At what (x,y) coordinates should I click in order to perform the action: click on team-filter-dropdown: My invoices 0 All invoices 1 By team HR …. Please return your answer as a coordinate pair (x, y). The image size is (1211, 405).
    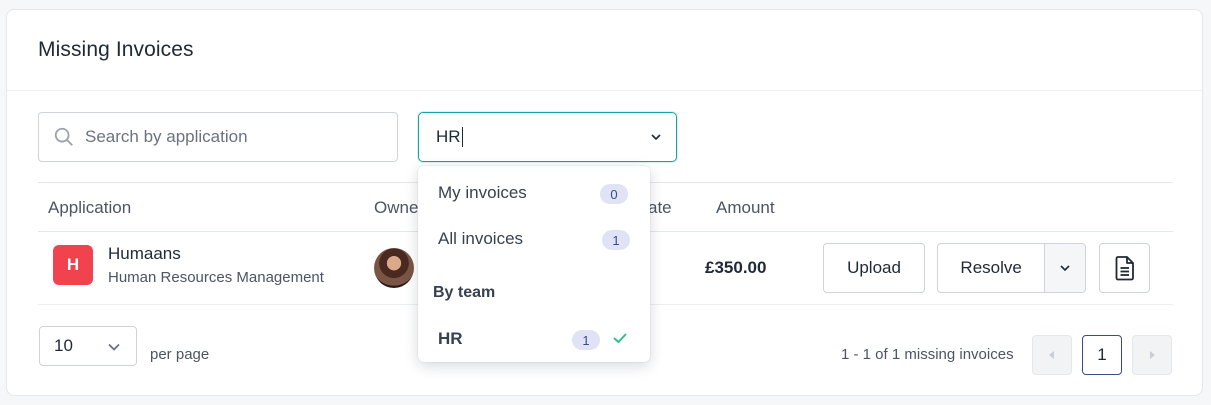
    Looking at the image, I should click on (534, 264).